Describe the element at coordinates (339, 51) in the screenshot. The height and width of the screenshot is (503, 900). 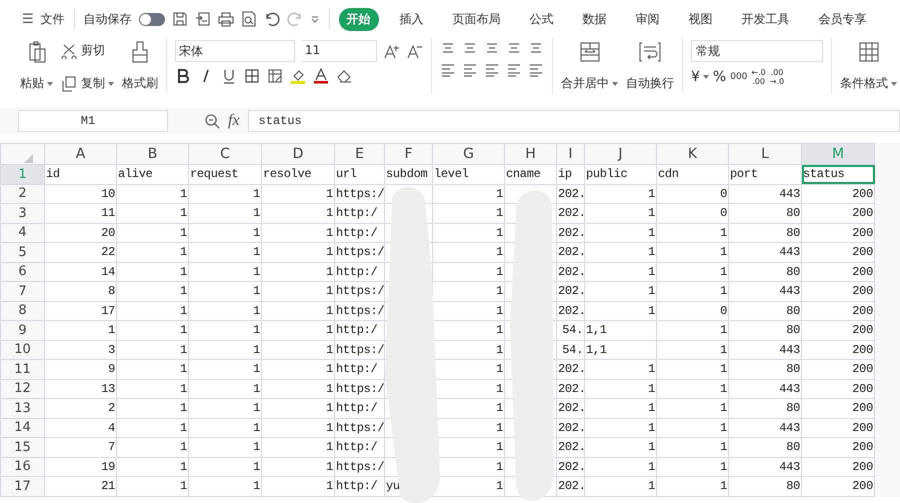
I see `font-size-select: 11` at that location.